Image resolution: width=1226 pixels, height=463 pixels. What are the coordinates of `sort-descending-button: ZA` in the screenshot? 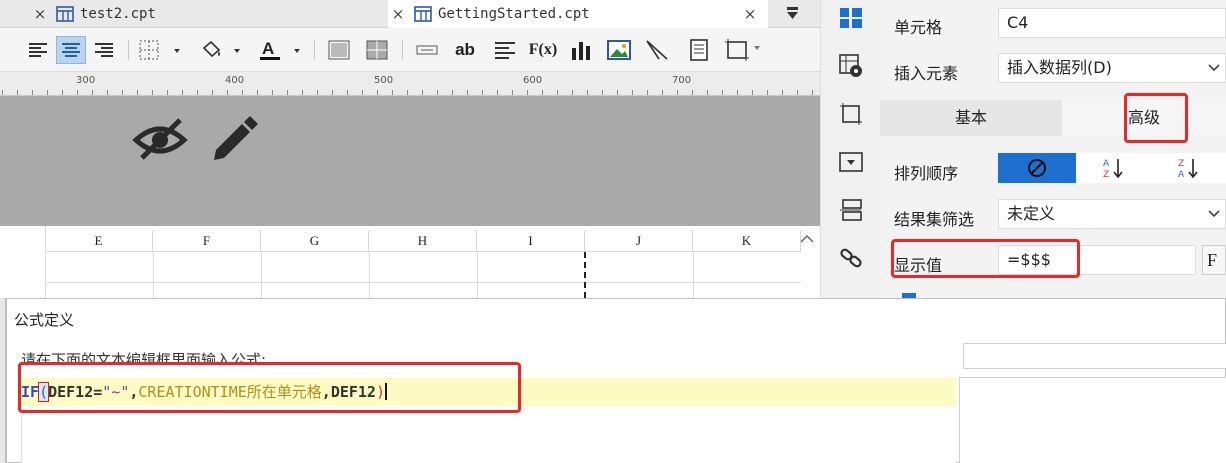 It's located at (1190, 168).